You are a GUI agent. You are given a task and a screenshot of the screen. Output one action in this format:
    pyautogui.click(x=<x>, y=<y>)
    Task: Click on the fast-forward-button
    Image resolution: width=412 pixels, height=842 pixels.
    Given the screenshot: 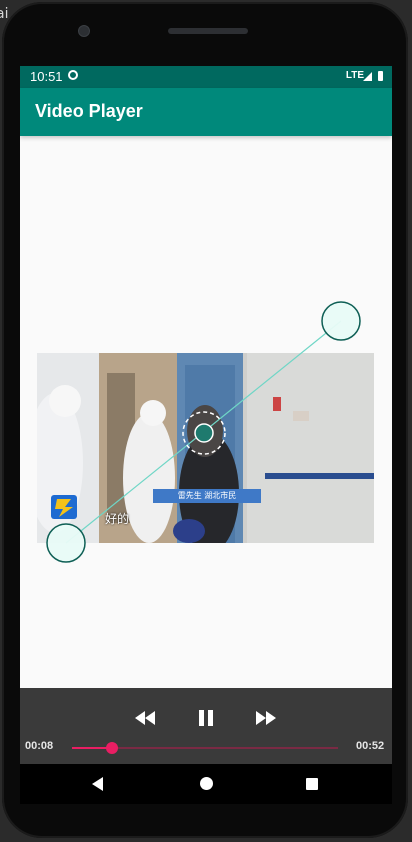 What is the action you would take?
    pyautogui.click(x=266, y=718)
    